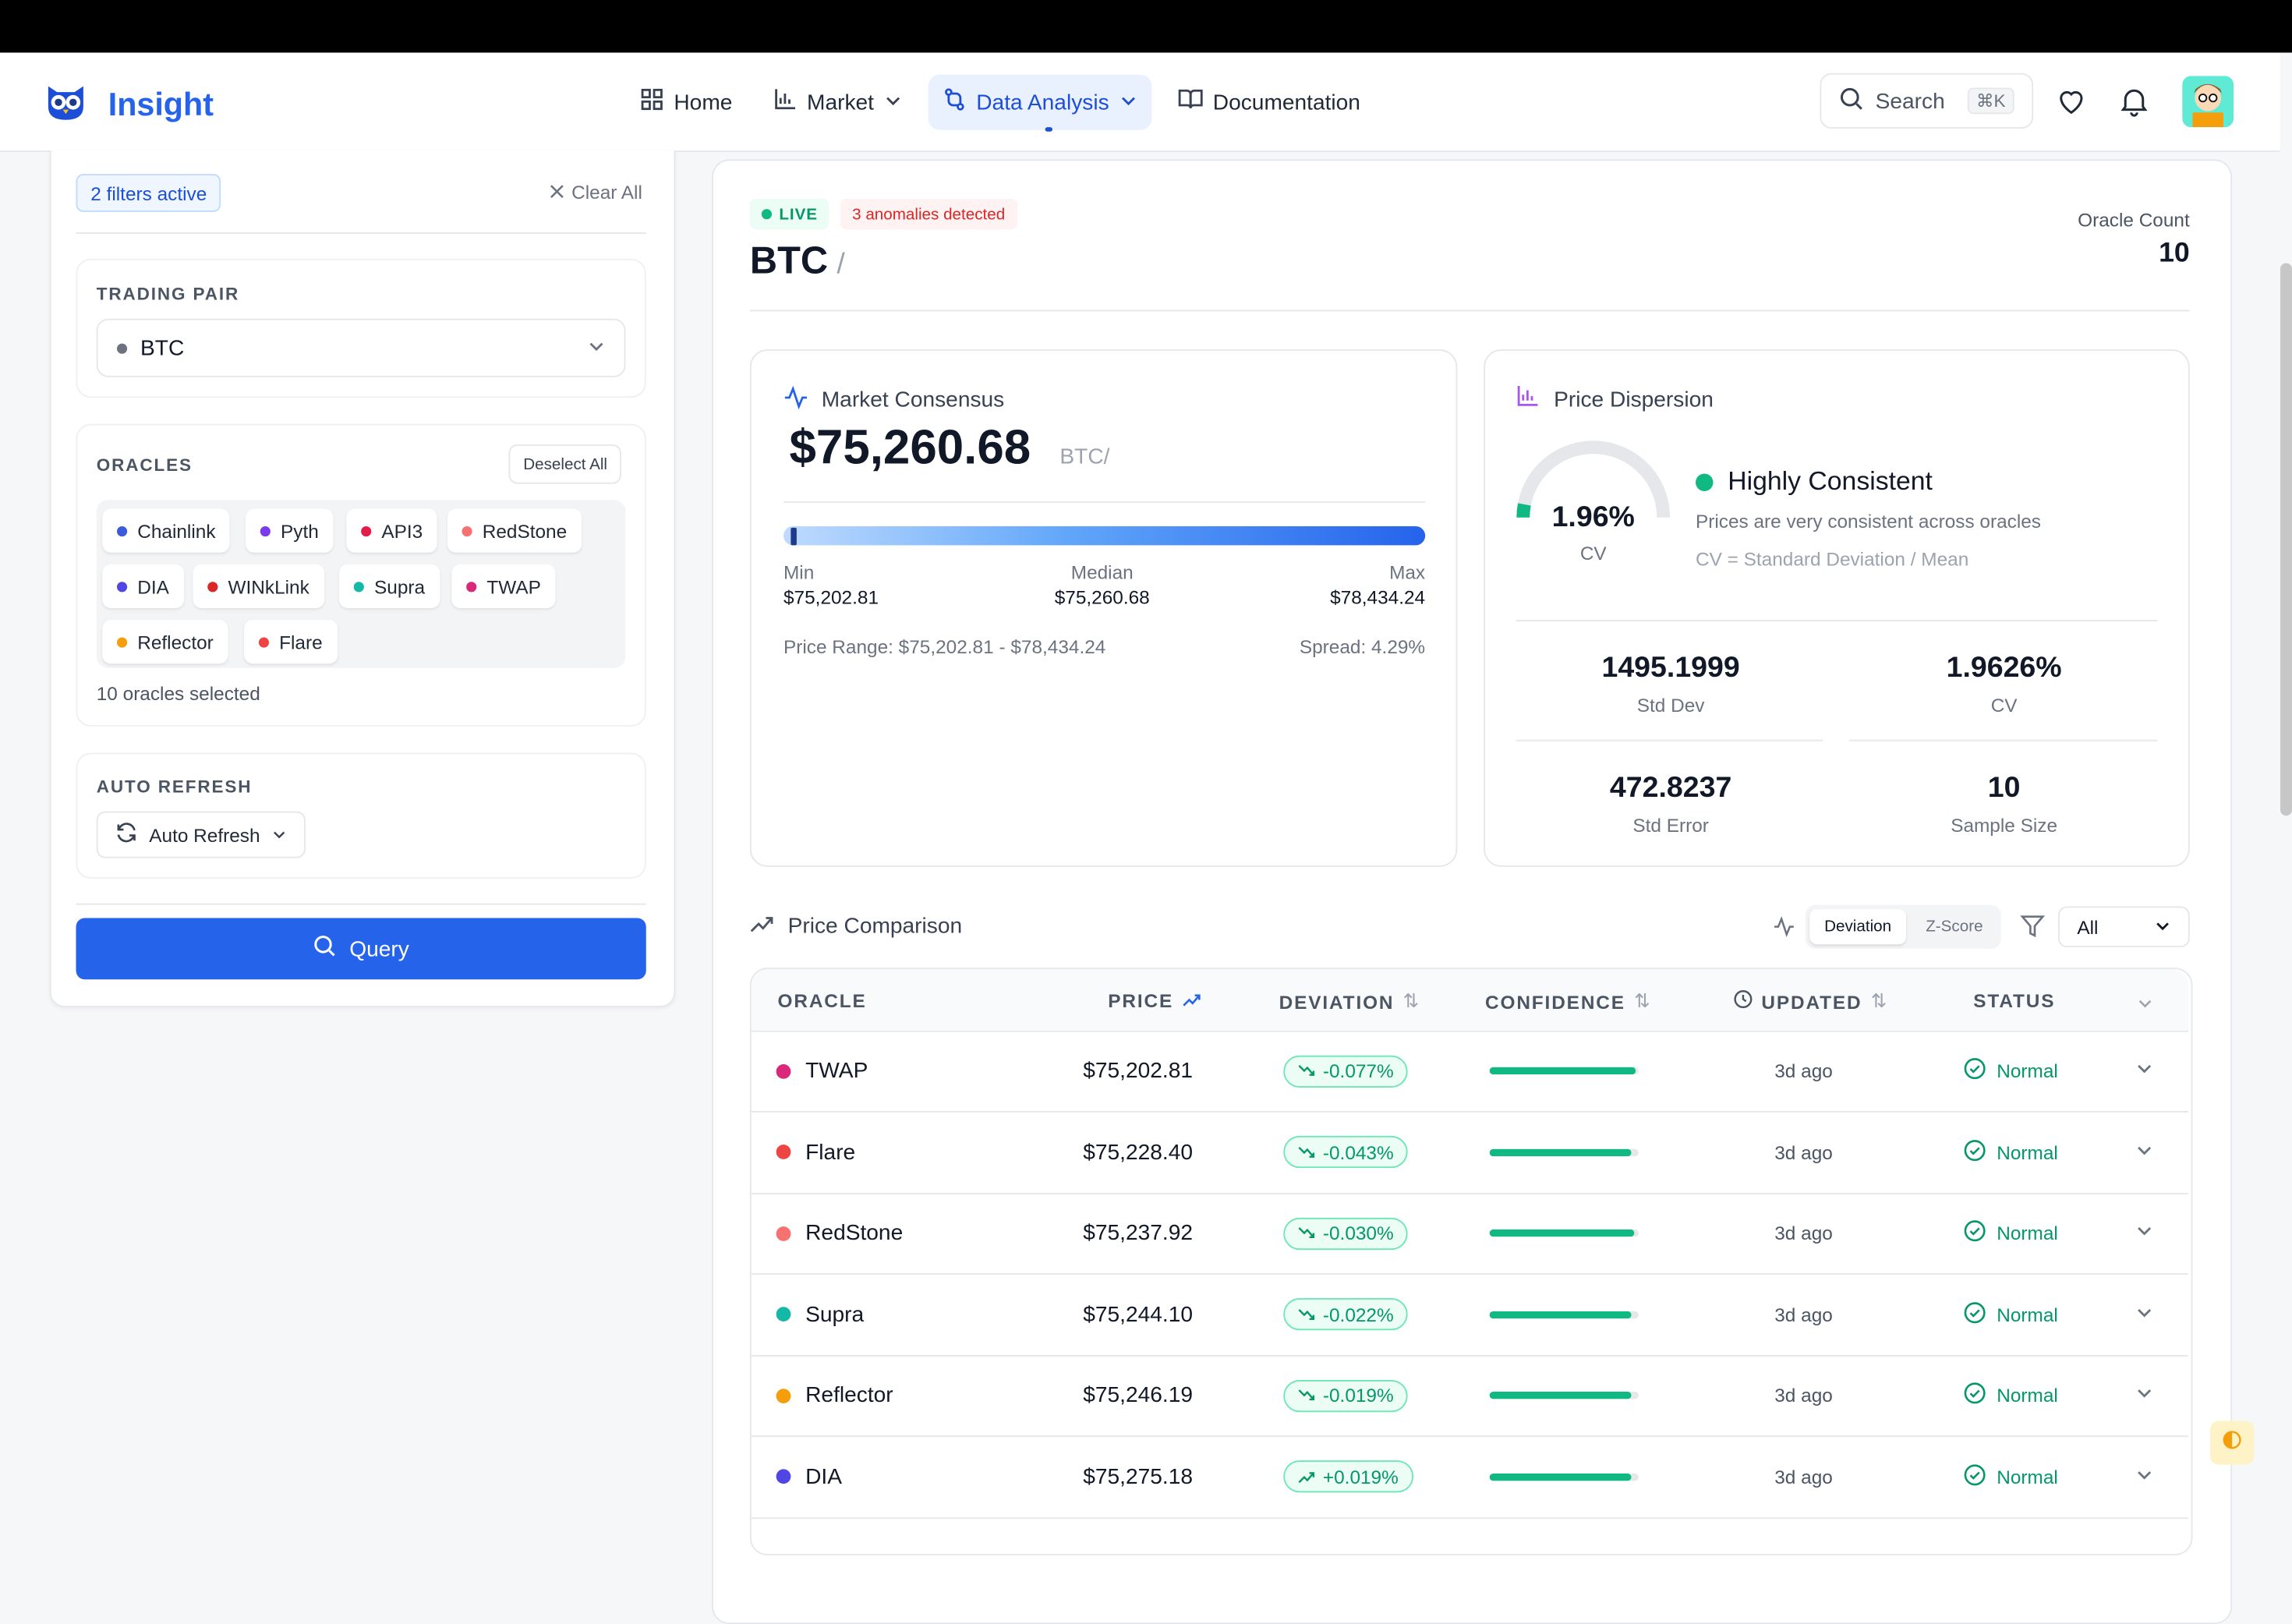  I want to click on market-consensus-header: Market Consensus, so click(893, 399).